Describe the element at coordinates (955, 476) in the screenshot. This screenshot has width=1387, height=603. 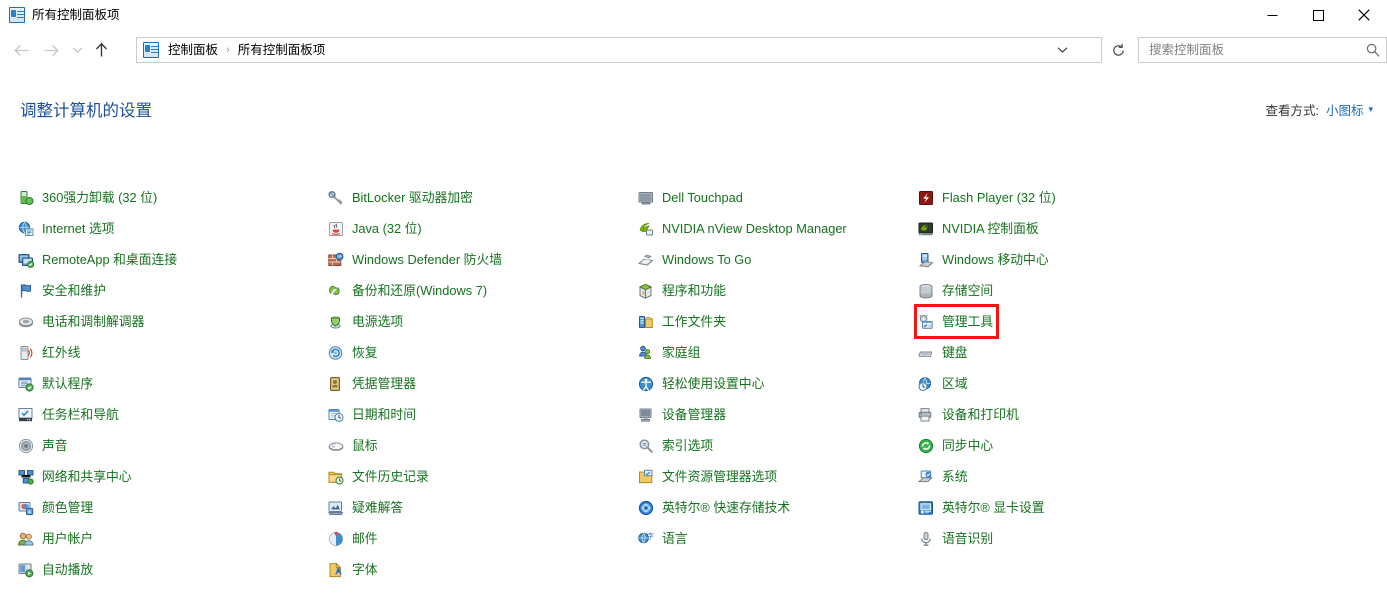
I see `control-panel-item-label: 系统` at that location.